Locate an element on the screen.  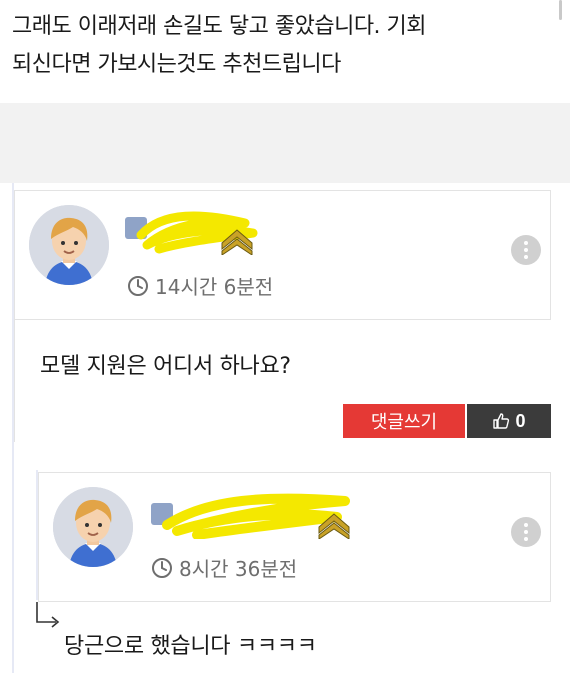
scrollbar is located at coordinates (560, 10).